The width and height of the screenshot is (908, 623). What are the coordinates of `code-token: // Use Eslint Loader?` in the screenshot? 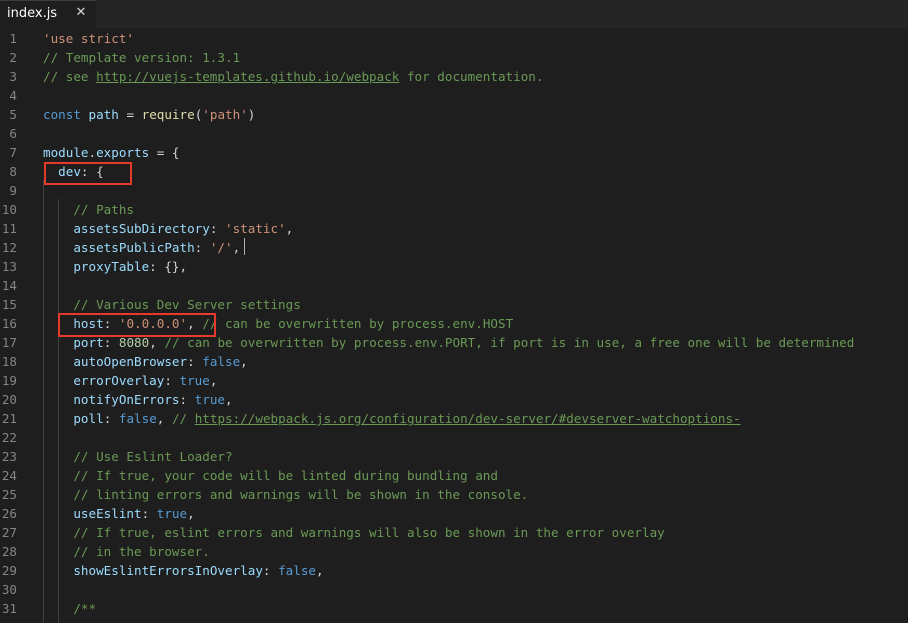 It's located at (153, 456).